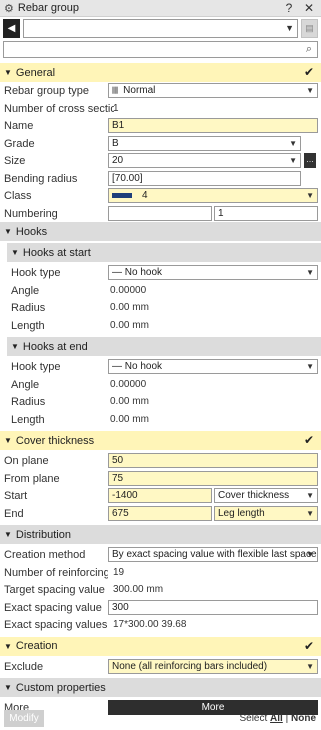 The image size is (321, 730). I want to click on search-input: ⌕, so click(160, 49).